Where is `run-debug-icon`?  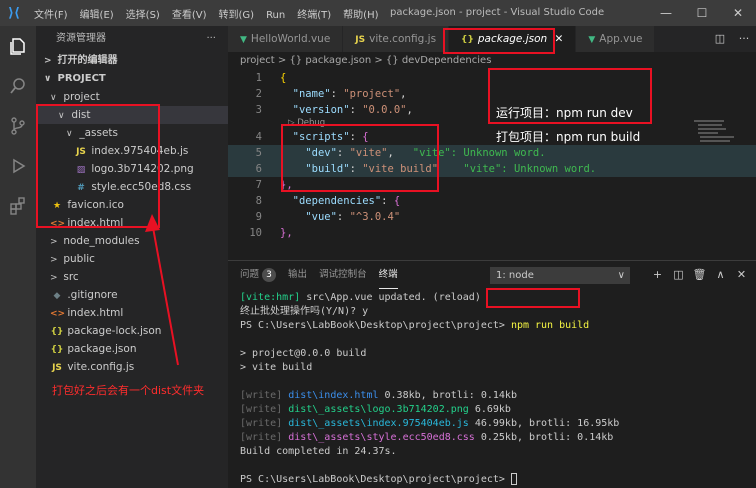 run-debug-icon is located at coordinates (18, 166).